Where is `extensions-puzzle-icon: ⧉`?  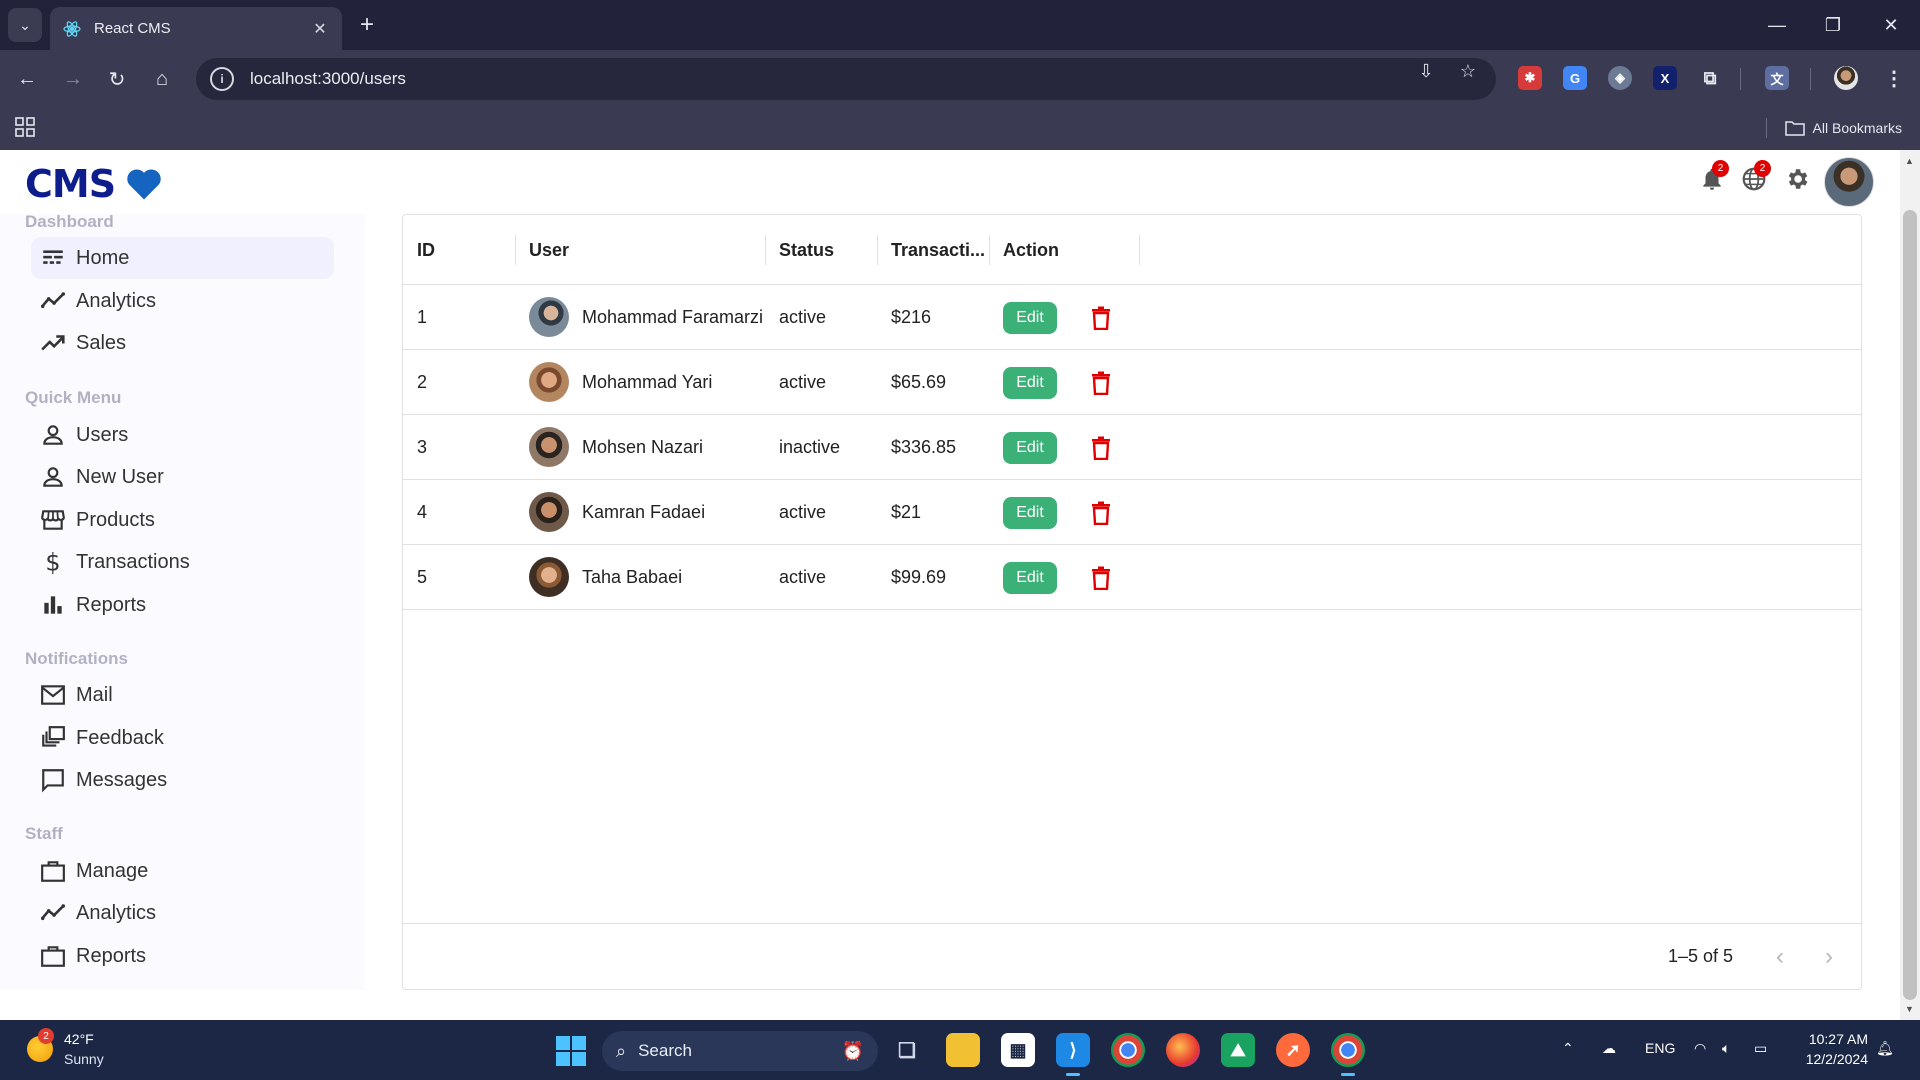 extensions-puzzle-icon: ⧉ is located at coordinates (1710, 78).